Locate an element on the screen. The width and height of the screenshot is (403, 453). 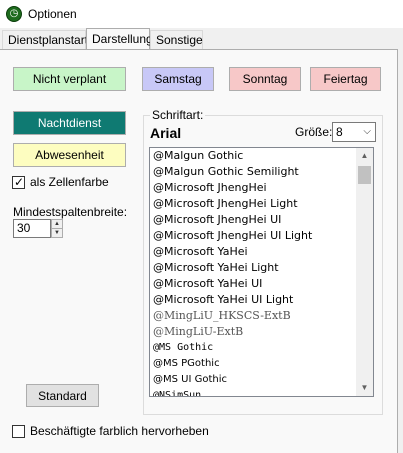
standard-button: Standard is located at coordinates (62, 395).